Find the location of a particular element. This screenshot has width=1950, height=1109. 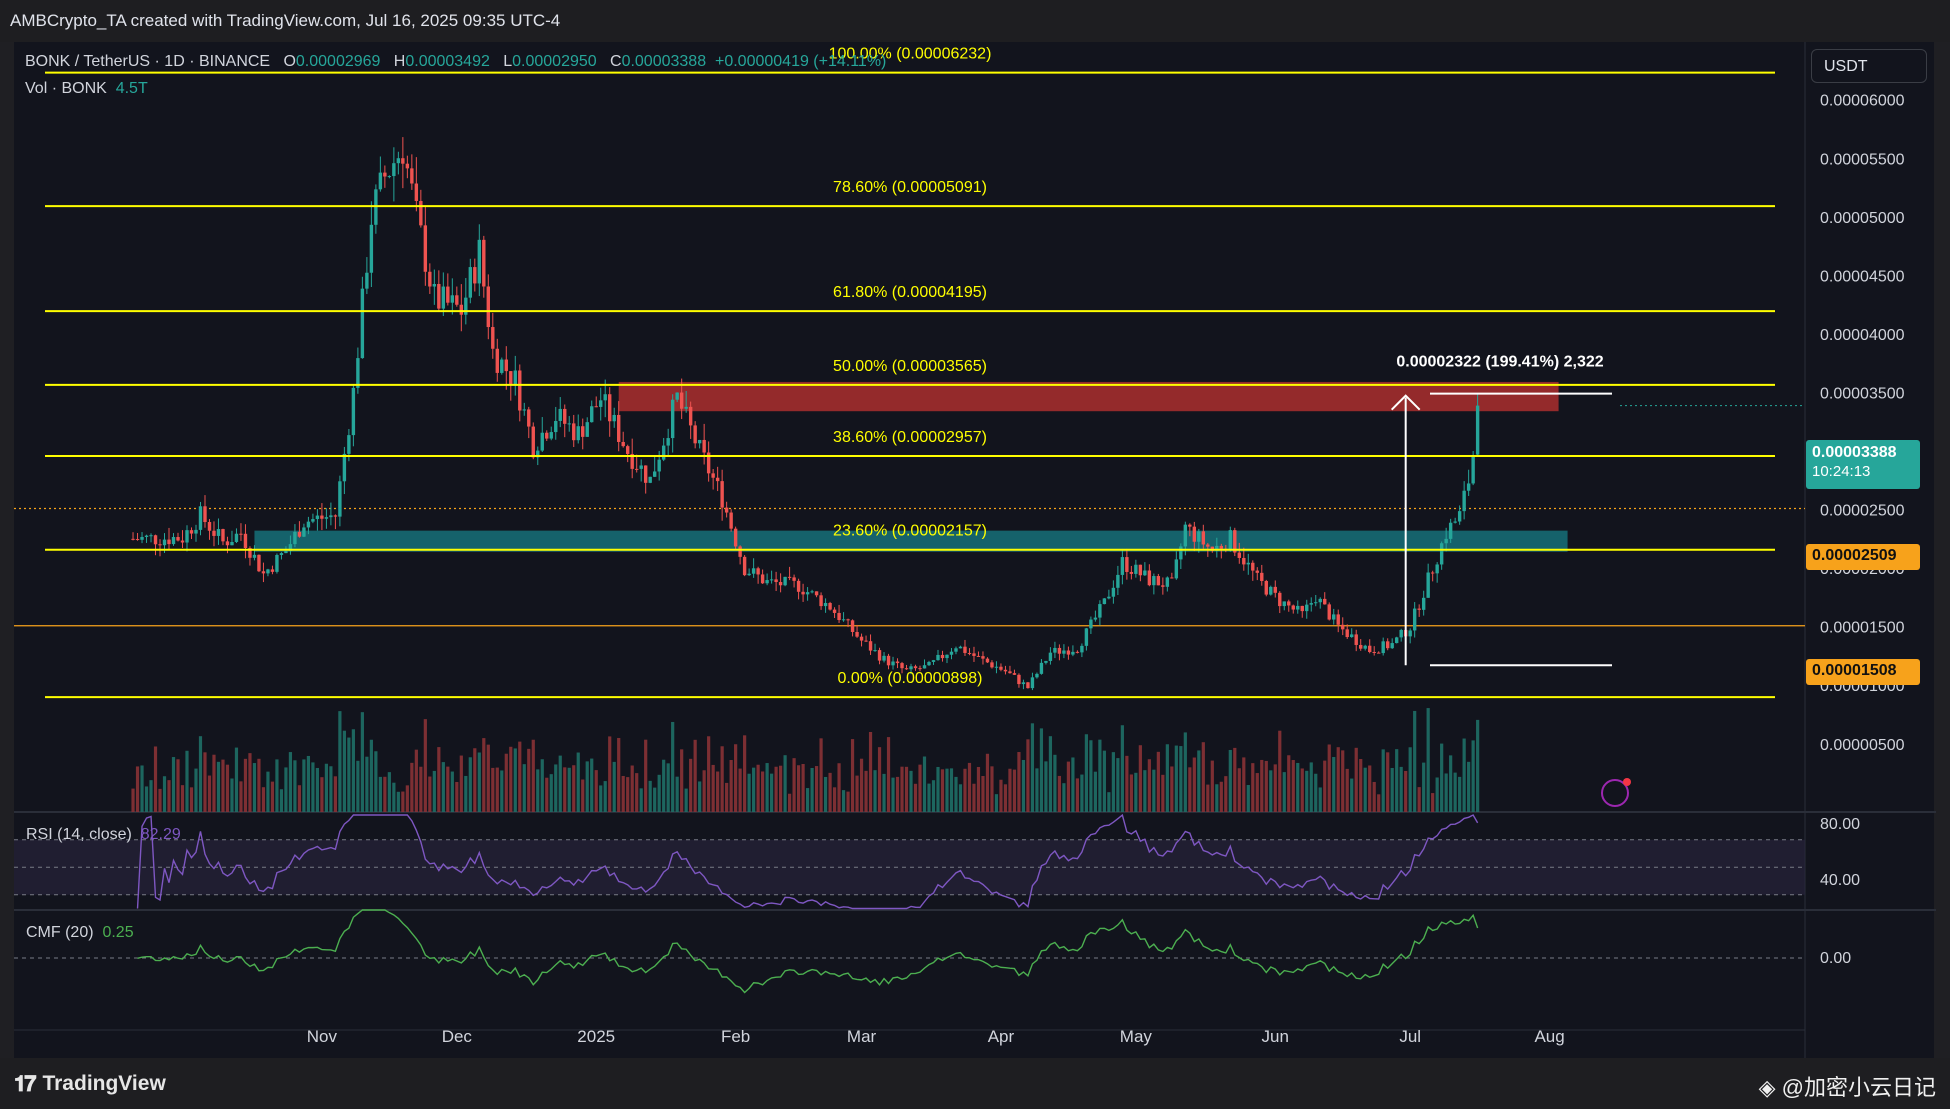

currency-button: USDT is located at coordinates (1869, 66).